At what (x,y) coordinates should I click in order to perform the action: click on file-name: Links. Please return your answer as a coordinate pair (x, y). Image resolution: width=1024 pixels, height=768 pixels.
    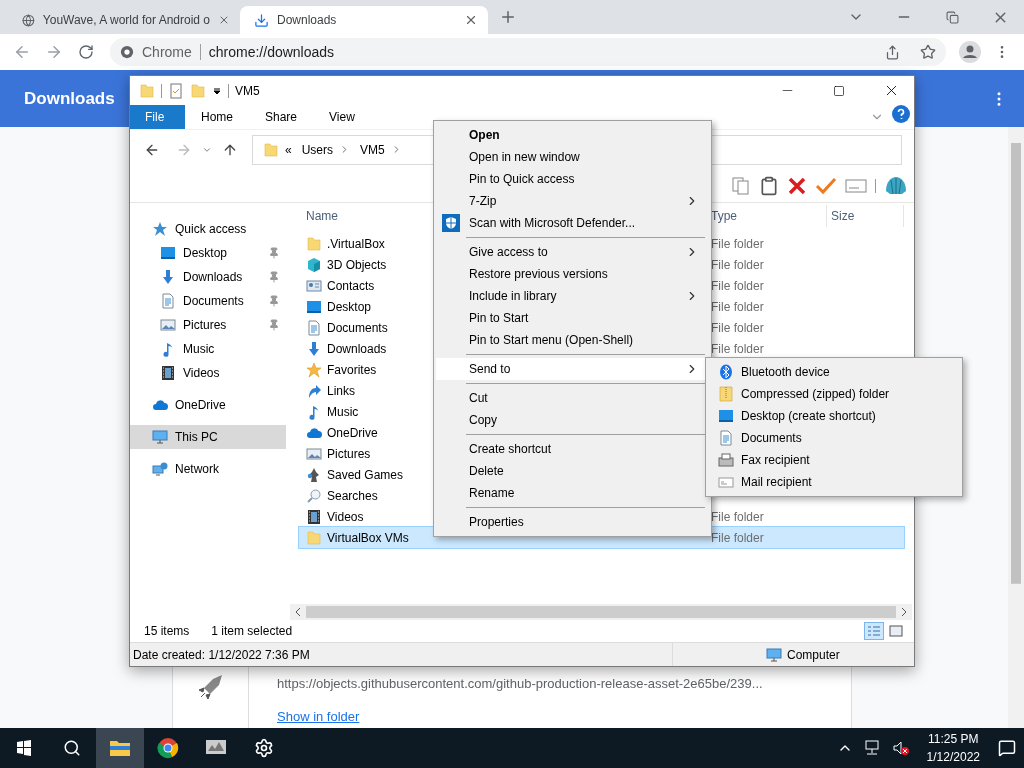
    Looking at the image, I should click on (341, 390).